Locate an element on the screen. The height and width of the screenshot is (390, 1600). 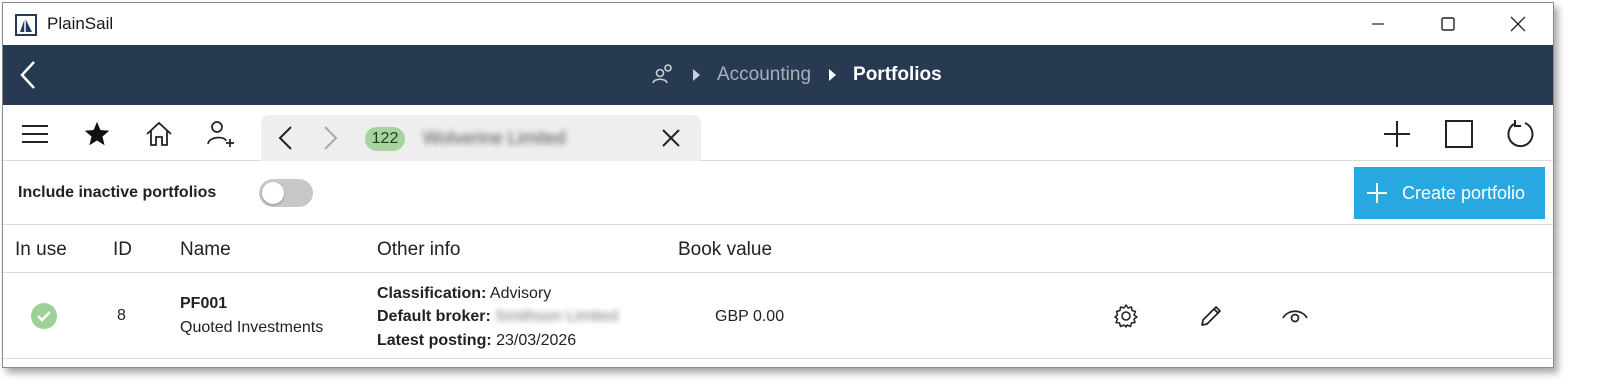
classification-label: Classification: is located at coordinates (432, 293).